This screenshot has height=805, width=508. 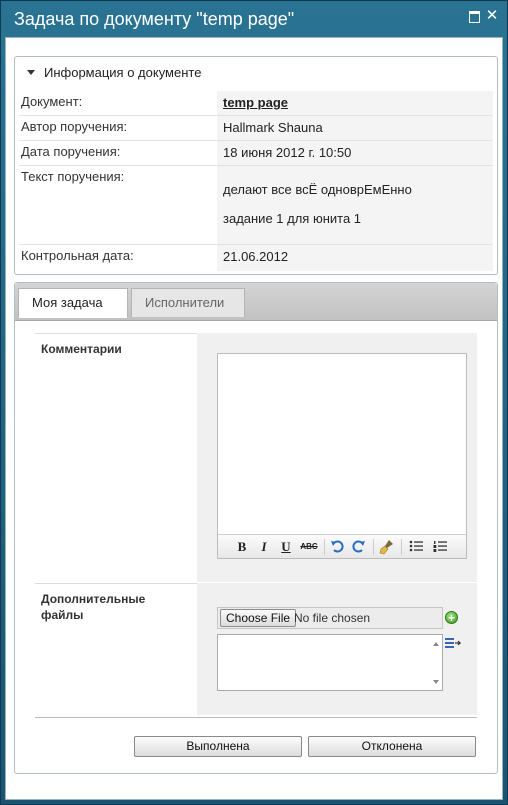 I want to click on italic-icon: I, so click(x=264, y=547).